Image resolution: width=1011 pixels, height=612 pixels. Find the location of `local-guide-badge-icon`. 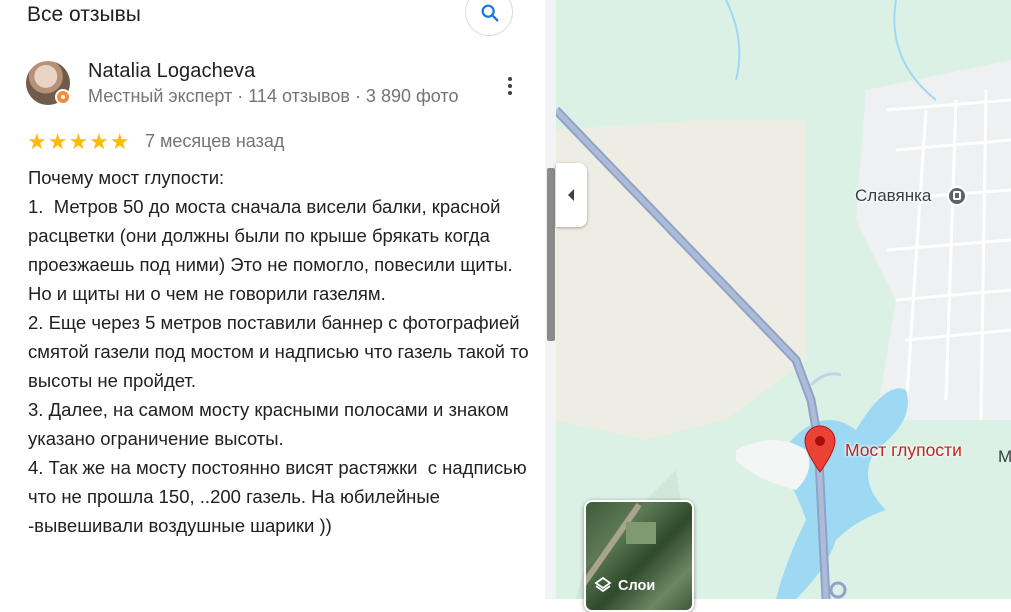

local-guide-badge-icon is located at coordinates (63, 97).